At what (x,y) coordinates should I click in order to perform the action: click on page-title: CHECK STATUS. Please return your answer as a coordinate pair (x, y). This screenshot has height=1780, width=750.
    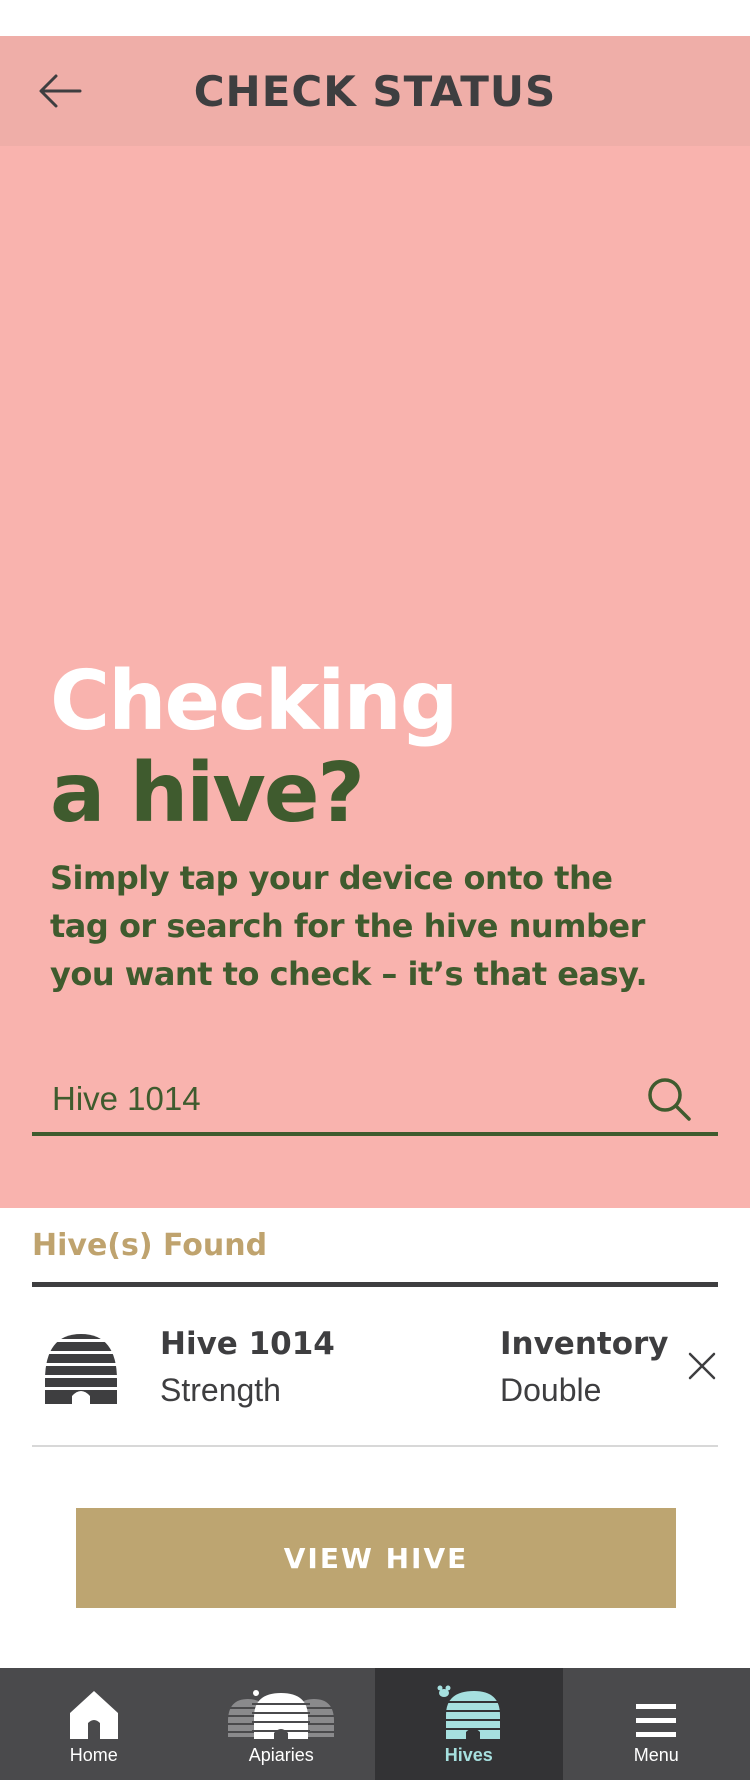
    Looking at the image, I should click on (375, 91).